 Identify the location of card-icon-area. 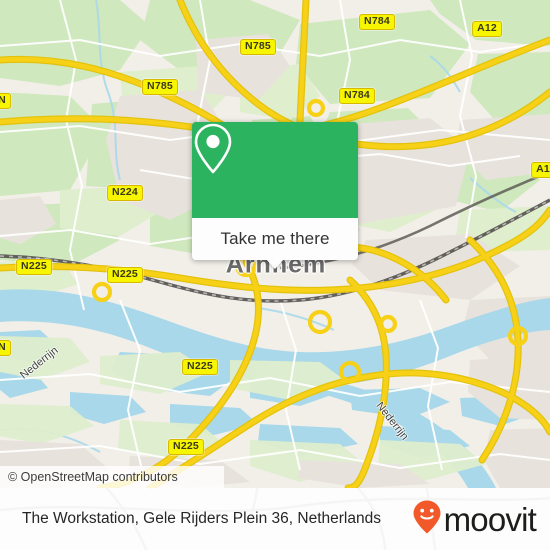
(275, 170).